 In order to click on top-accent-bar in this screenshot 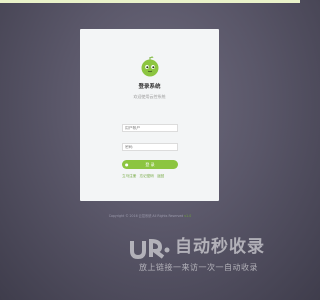, I will do `click(150, 1)`.